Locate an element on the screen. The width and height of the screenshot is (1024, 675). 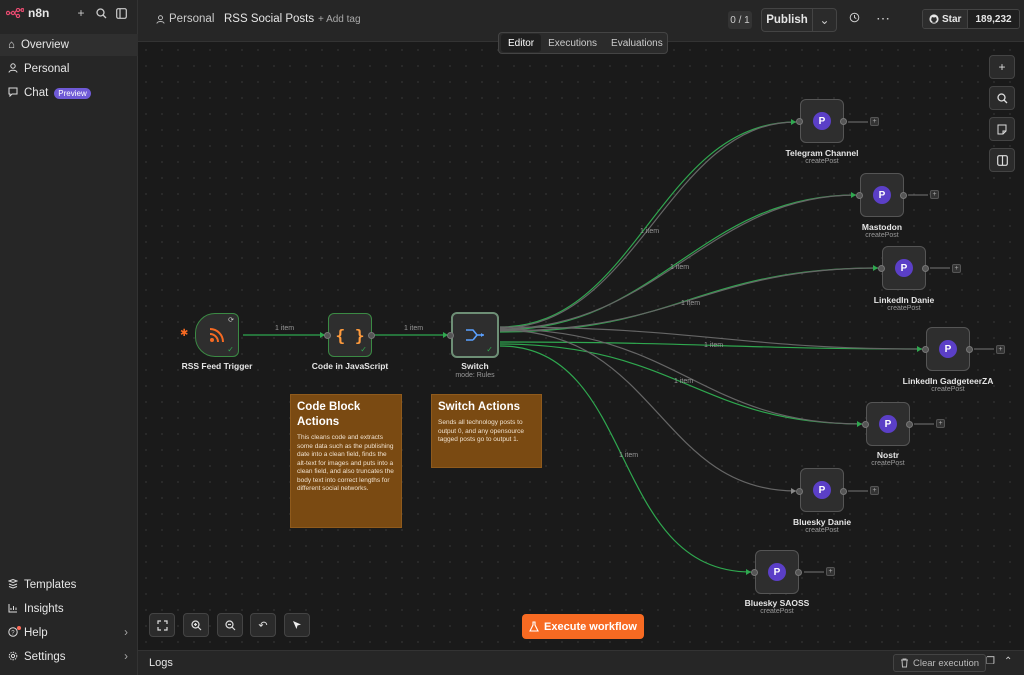
connection-switch-mastodon is located at coordinates (678, 262).